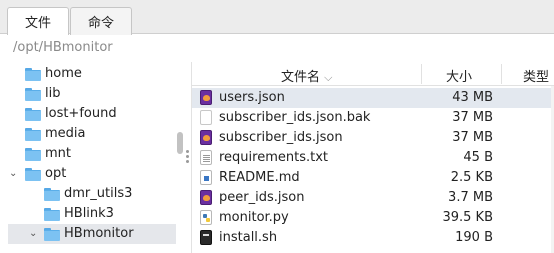 The height and width of the screenshot is (253, 554). I want to click on tree-item-lost-found: lost+found, so click(88, 114).